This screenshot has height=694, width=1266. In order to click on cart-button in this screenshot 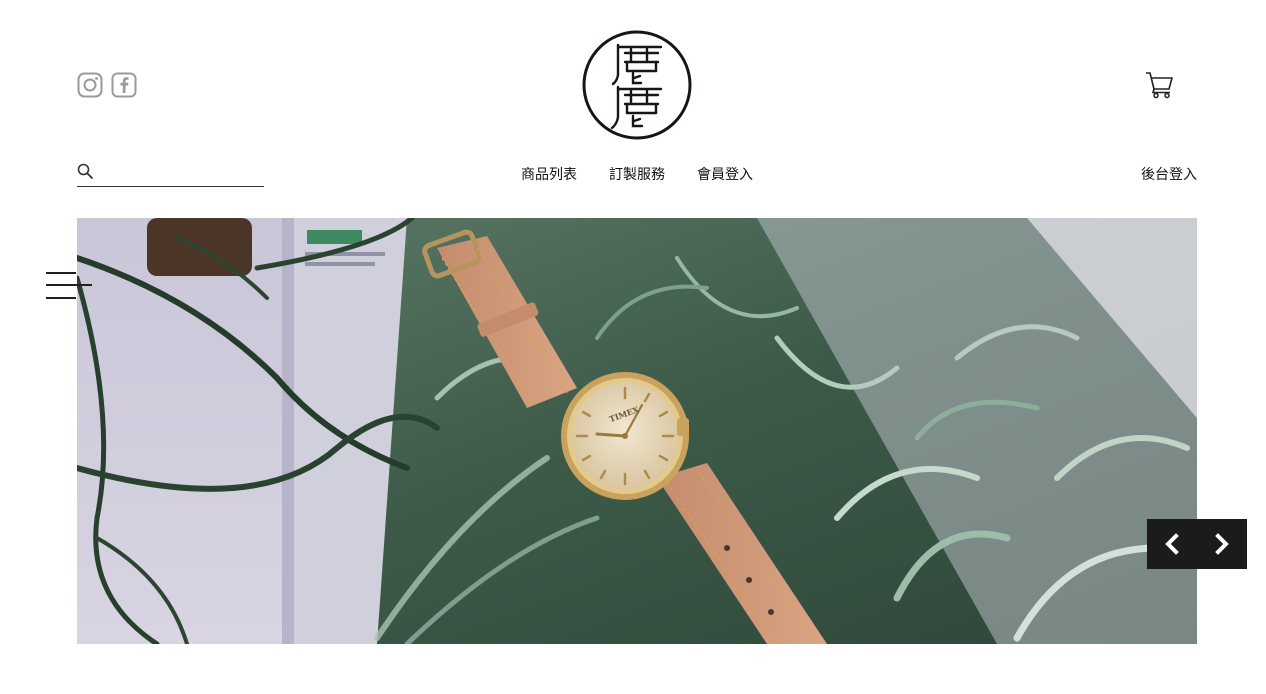, I will do `click(1160, 85)`.